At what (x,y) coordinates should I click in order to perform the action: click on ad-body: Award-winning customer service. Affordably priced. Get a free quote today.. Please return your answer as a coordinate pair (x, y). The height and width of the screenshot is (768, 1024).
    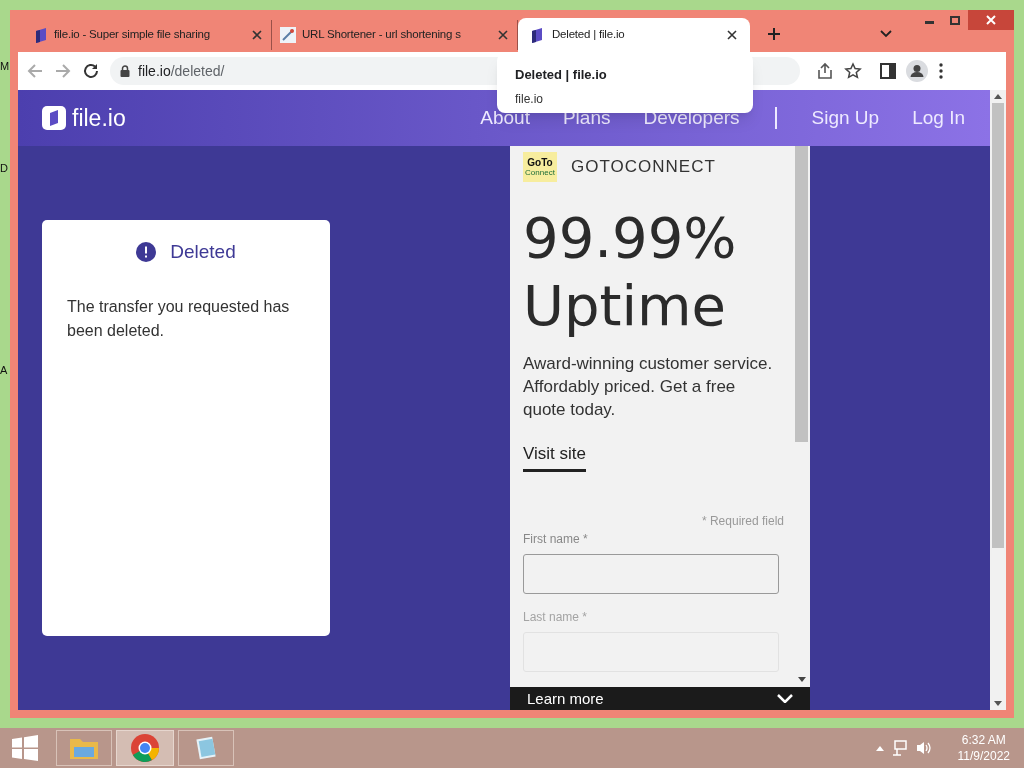
    Looking at the image, I should click on (648, 387).